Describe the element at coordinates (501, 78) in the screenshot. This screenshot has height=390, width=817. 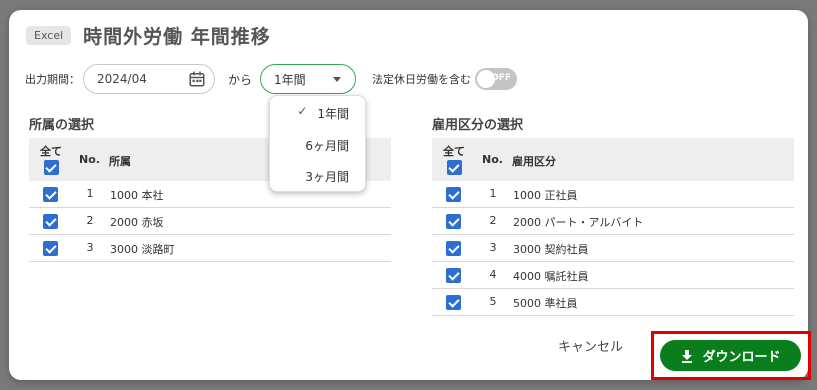
I see `toggle-state-text: OFF` at that location.